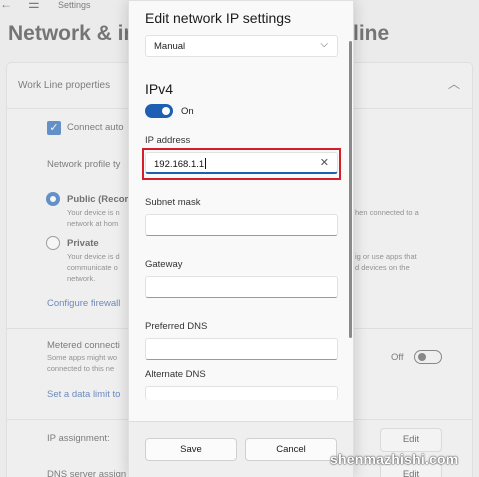 This screenshot has width=479, height=477. I want to click on scrollbar, so click(350, 189).